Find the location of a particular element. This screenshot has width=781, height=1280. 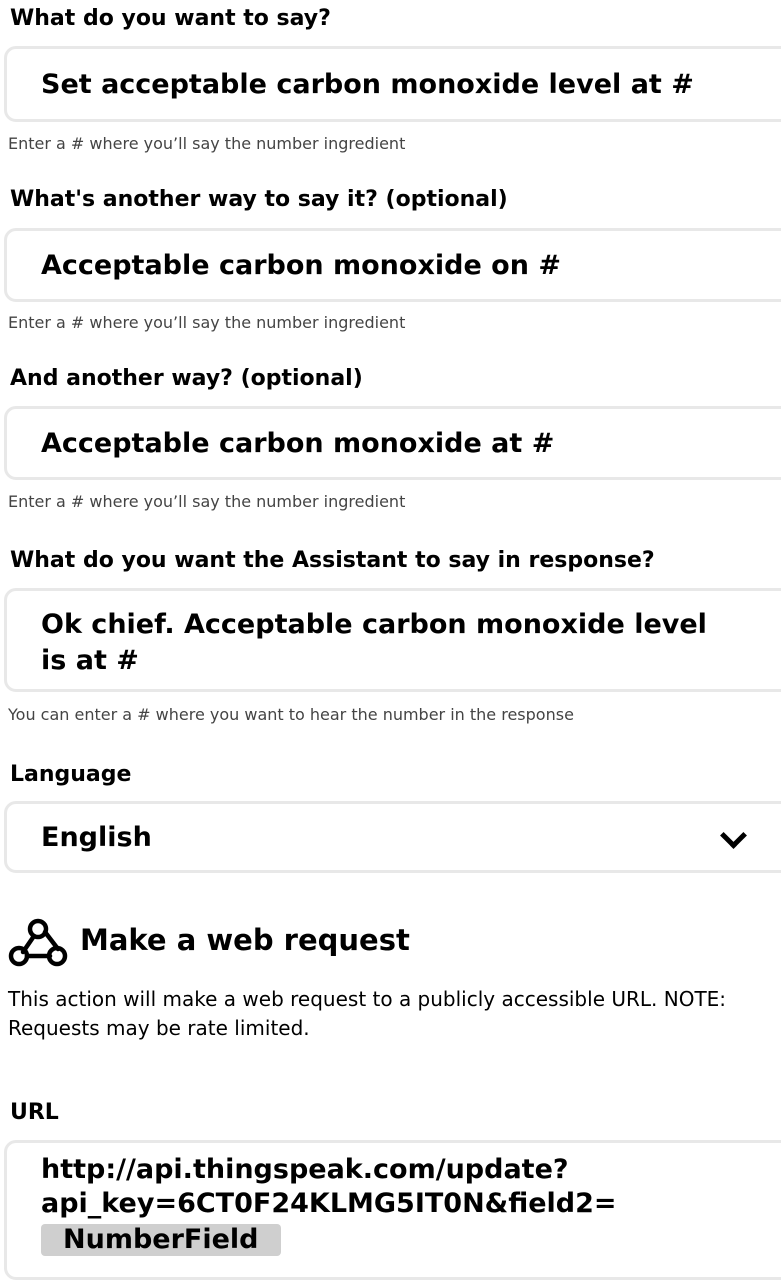

phrase-3-value: Acceptable carbon monoxide at # is located at coordinates (298, 443).